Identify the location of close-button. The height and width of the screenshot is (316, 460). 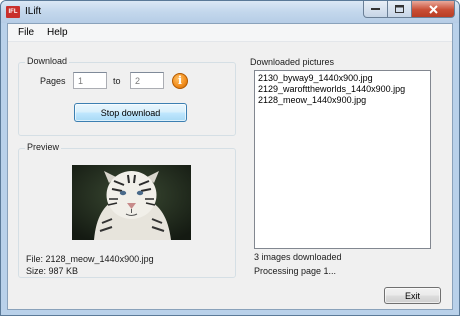
(433, 9).